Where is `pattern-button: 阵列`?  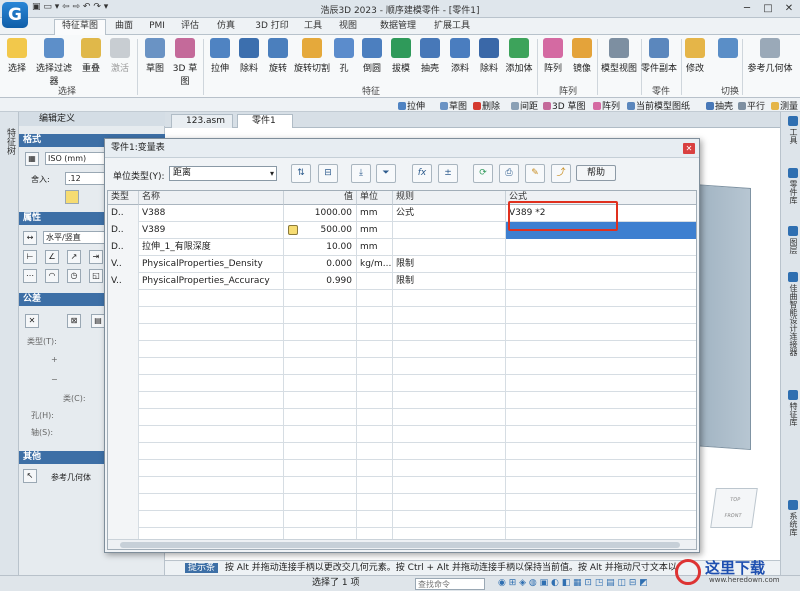
pattern-button: 阵列 is located at coordinates (553, 56).